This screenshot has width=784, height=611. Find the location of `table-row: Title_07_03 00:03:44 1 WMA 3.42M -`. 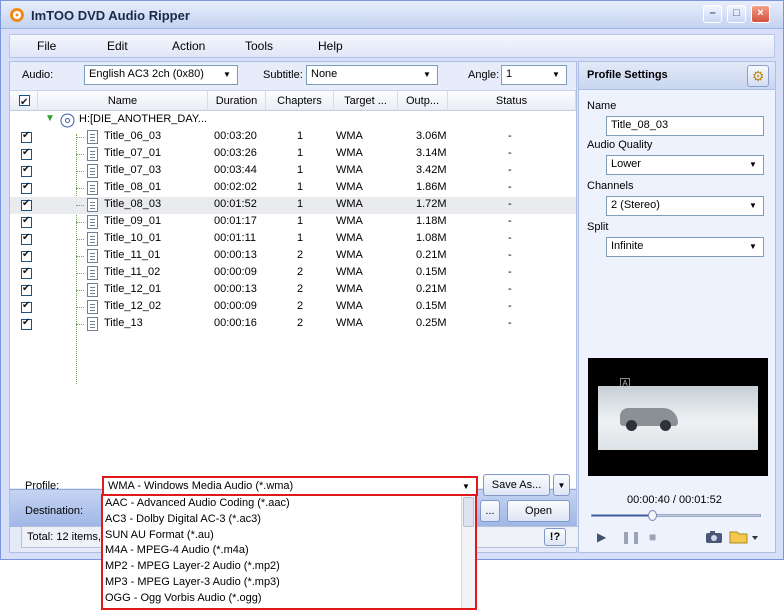

table-row: Title_07_03 00:03:44 1 WMA 3.42M - is located at coordinates (293, 171).